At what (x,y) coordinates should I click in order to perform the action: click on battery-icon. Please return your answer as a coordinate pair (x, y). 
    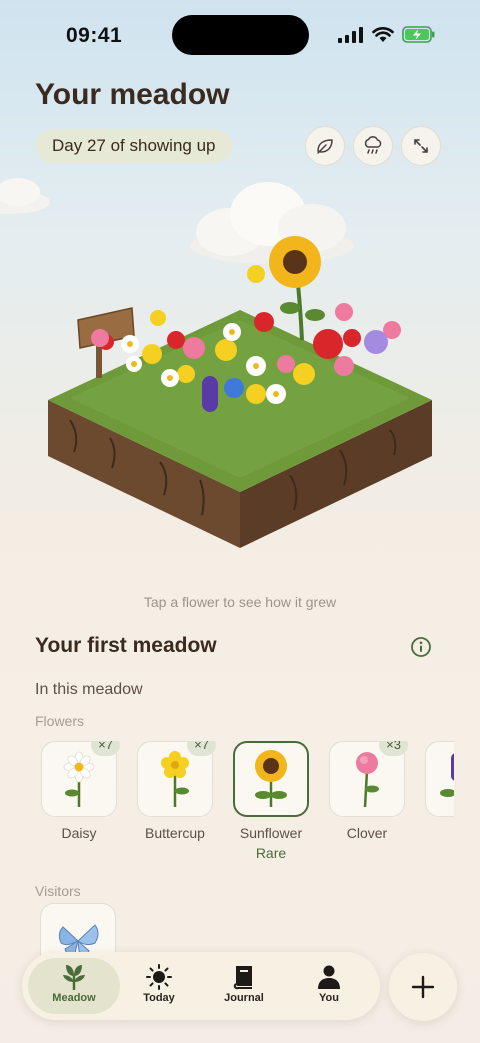
    Looking at the image, I should click on (418, 34).